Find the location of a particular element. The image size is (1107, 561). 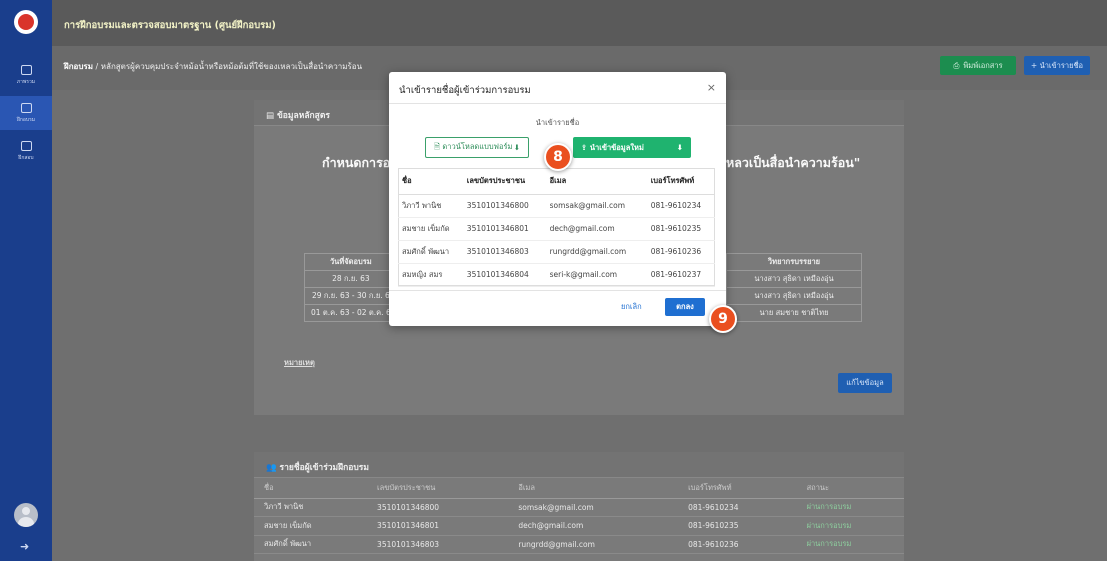

import-new-label: นำเข้าข้อมูลใหม่ is located at coordinates (616, 147).